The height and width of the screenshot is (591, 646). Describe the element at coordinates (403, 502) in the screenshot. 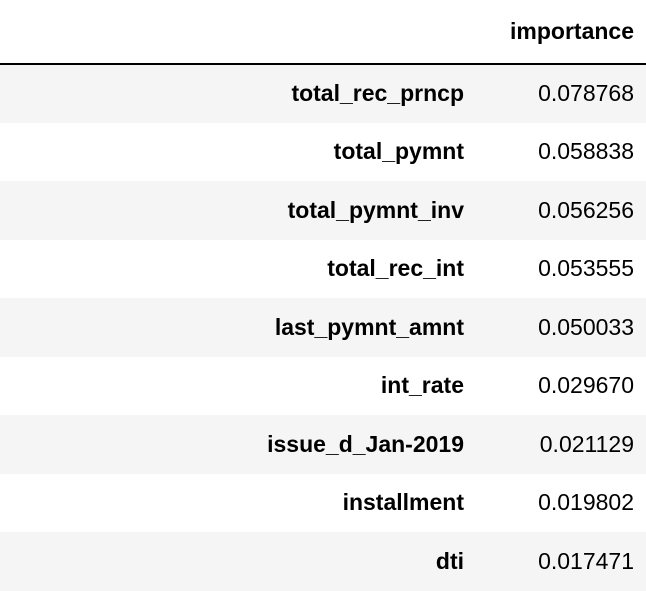

I see `row-index-label: installment` at that location.